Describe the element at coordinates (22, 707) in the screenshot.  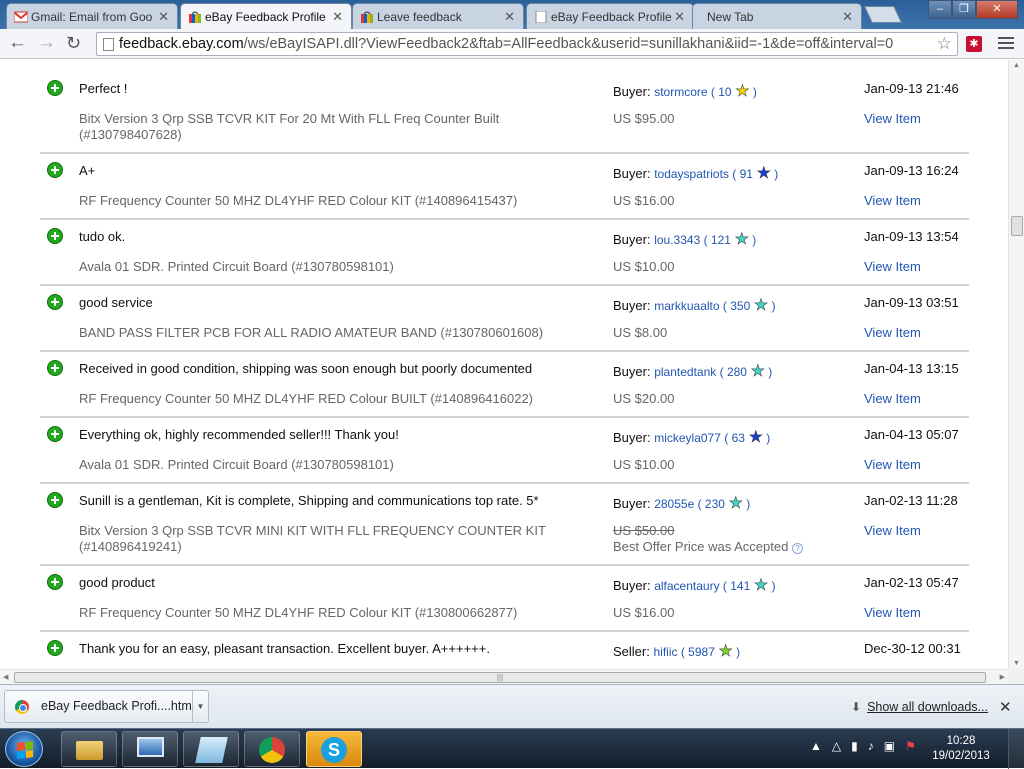
I see `chrome-file-icon` at that location.